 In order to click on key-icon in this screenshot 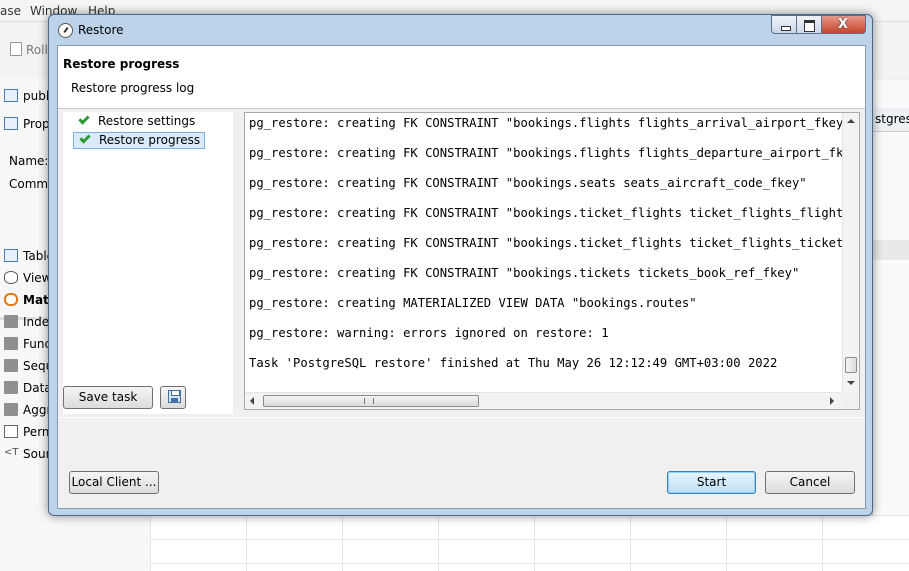, I will do `click(11, 431)`.